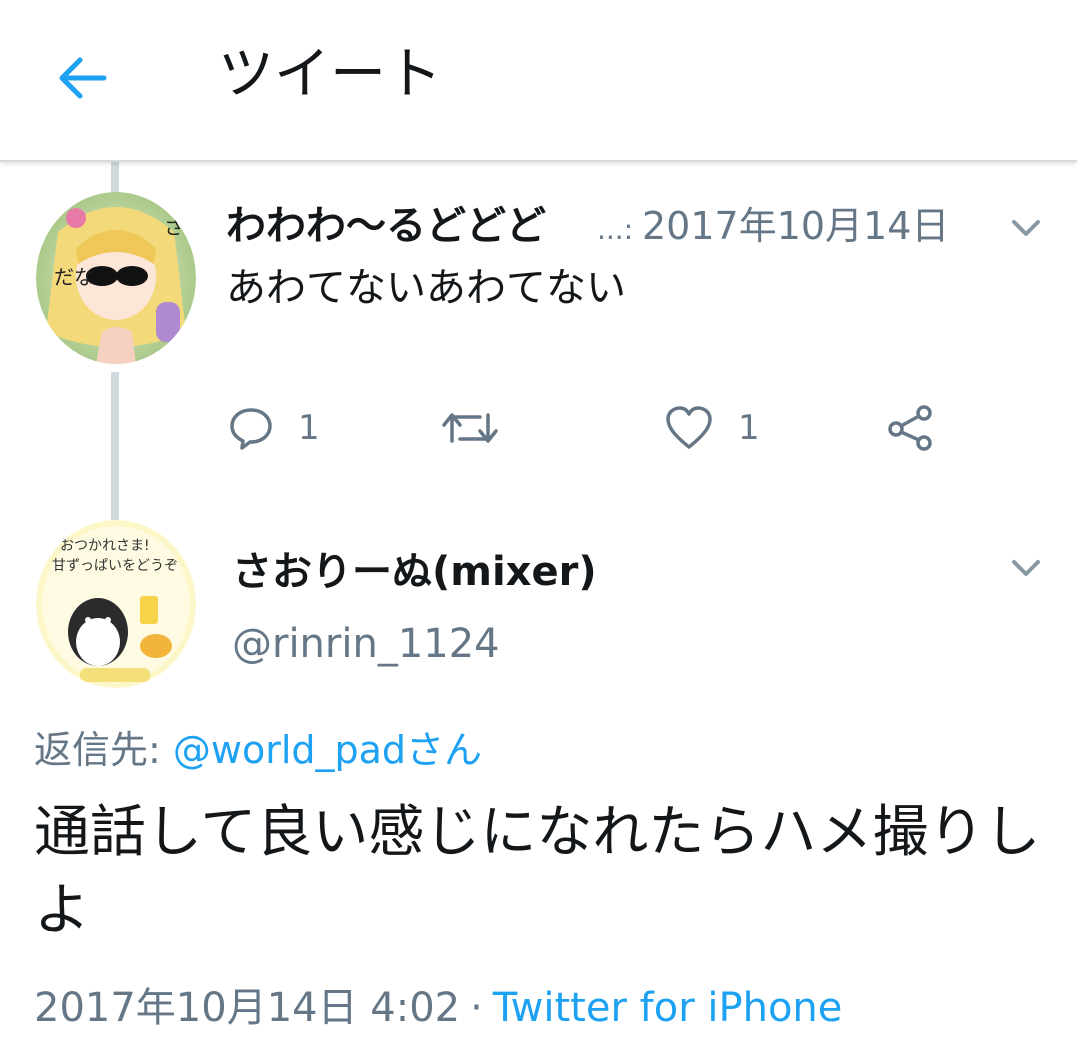 This screenshot has height=1042, width=1077. I want to click on handle-truncated: ...:, so click(615, 229).